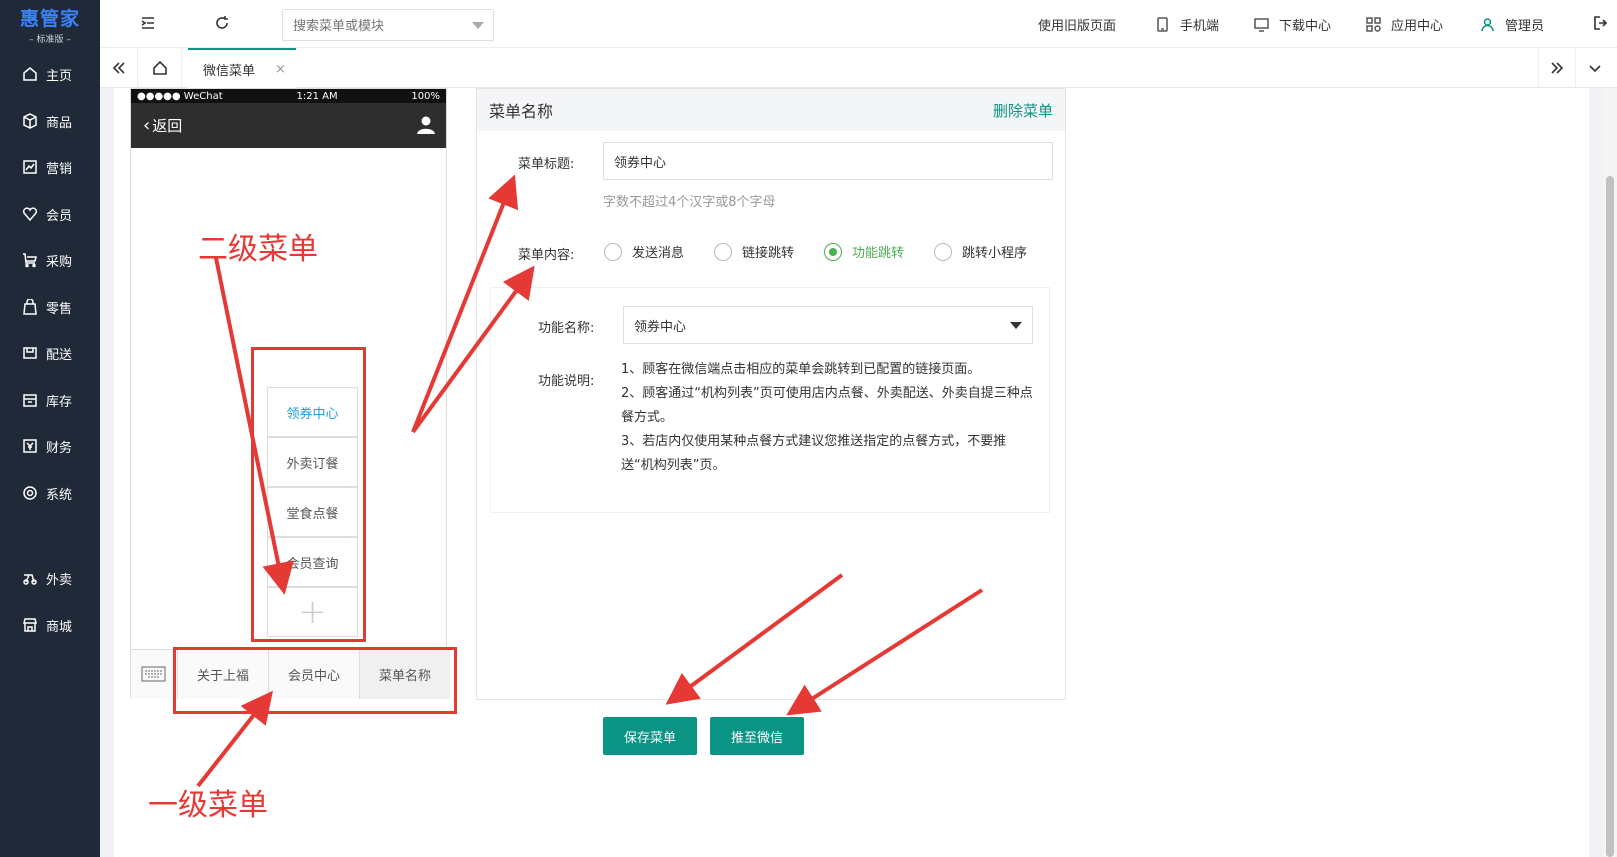 This screenshot has height=857, width=1617. I want to click on tab-wechat-menu: 微信菜单 ×, so click(242, 68).